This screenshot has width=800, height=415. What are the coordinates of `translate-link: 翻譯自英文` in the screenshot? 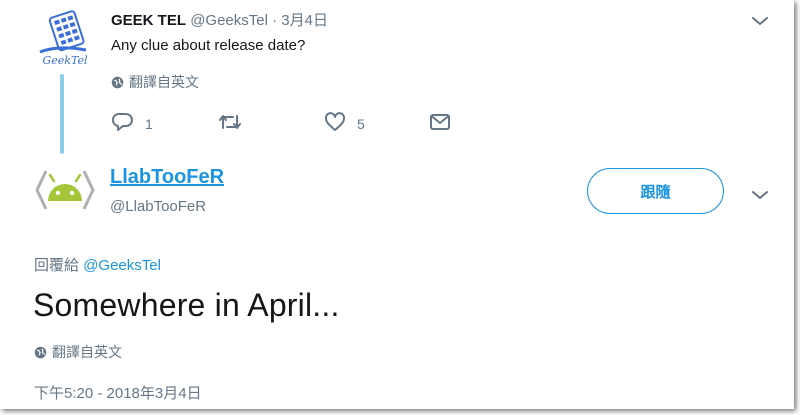 It's located at (78, 352).